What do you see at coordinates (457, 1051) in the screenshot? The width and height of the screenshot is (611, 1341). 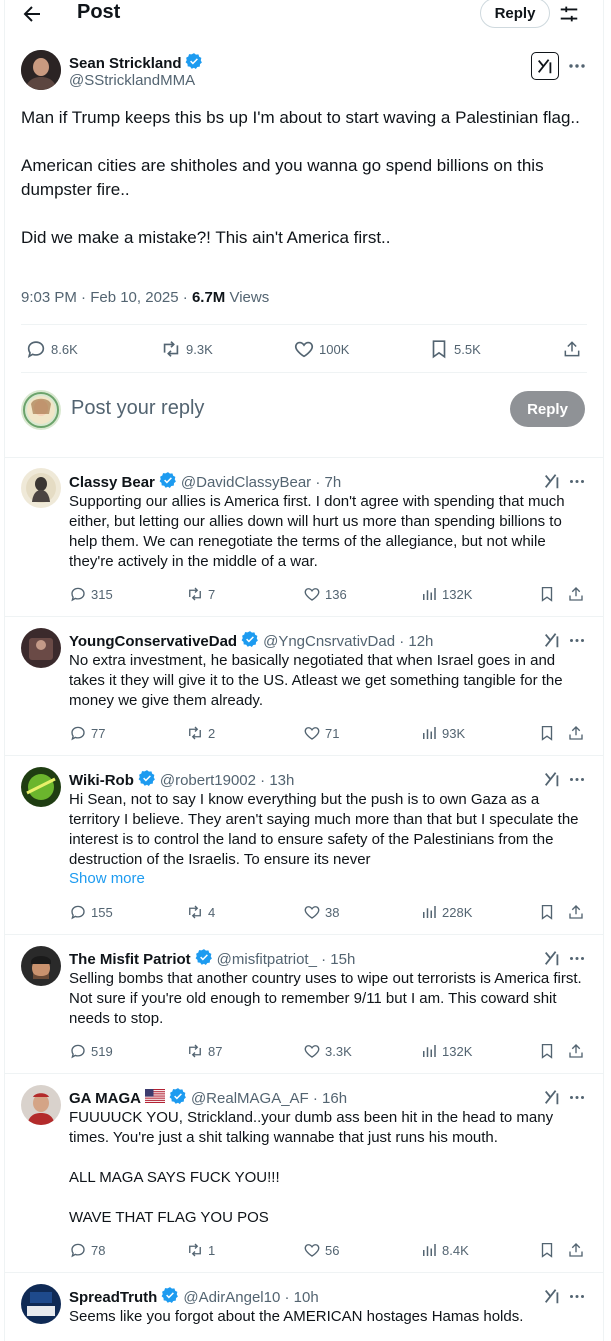 I see `views-count: 132K` at bounding box center [457, 1051].